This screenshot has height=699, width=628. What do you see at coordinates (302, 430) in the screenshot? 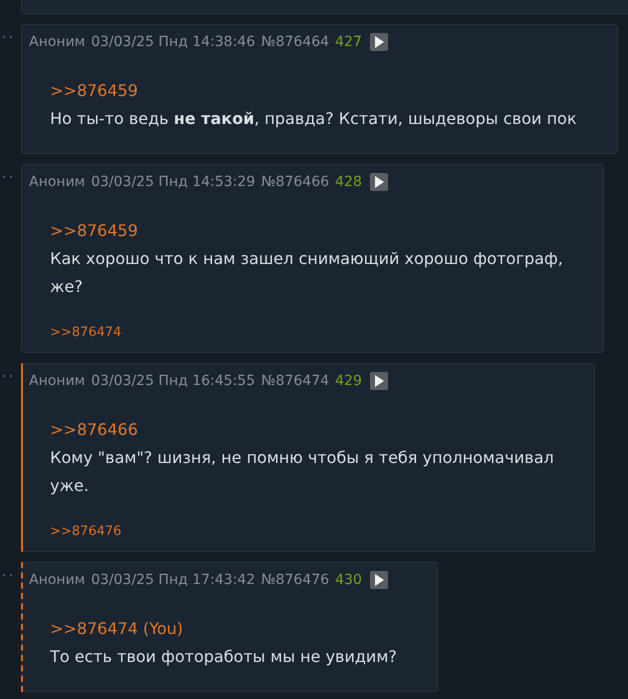
I see `reply-link: >>876466` at bounding box center [302, 430].